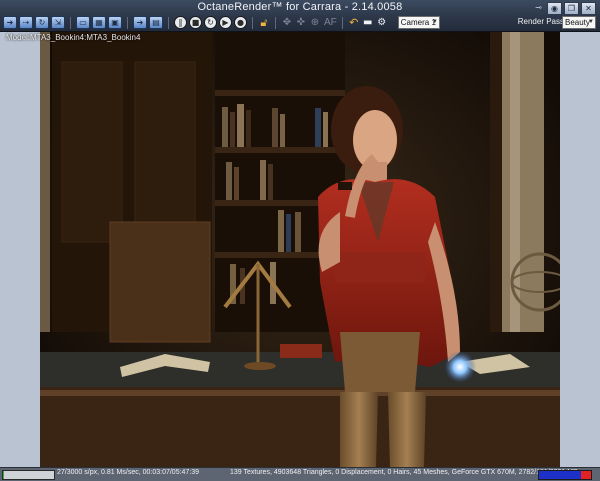 Image resolution: width=600 pixels, height=481 pixels. What do you see at coordinates (58, 22) in the screenshot?
I see `export-icon: ⇲` at bounding box center [58, 22].